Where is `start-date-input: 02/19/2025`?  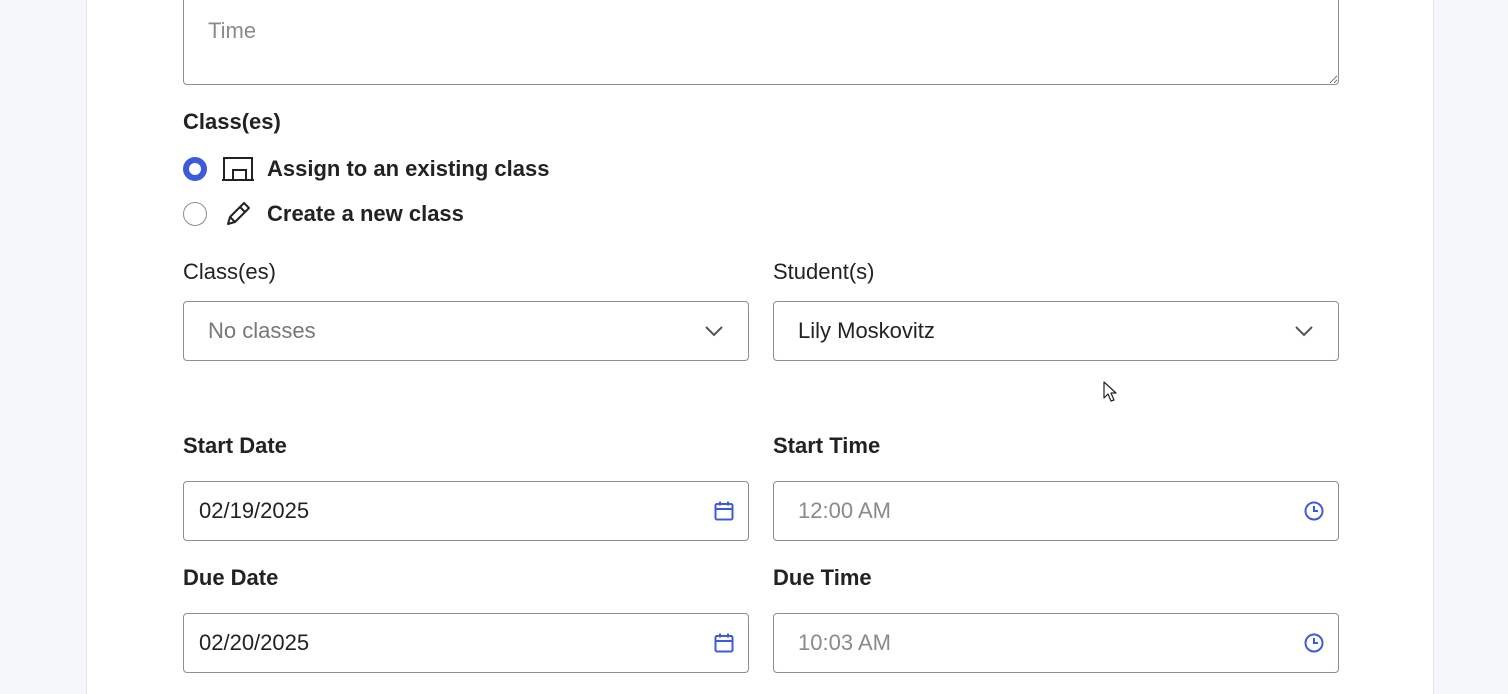 start-date-input: 02/19/2025 is located at coordinates (466, 511).